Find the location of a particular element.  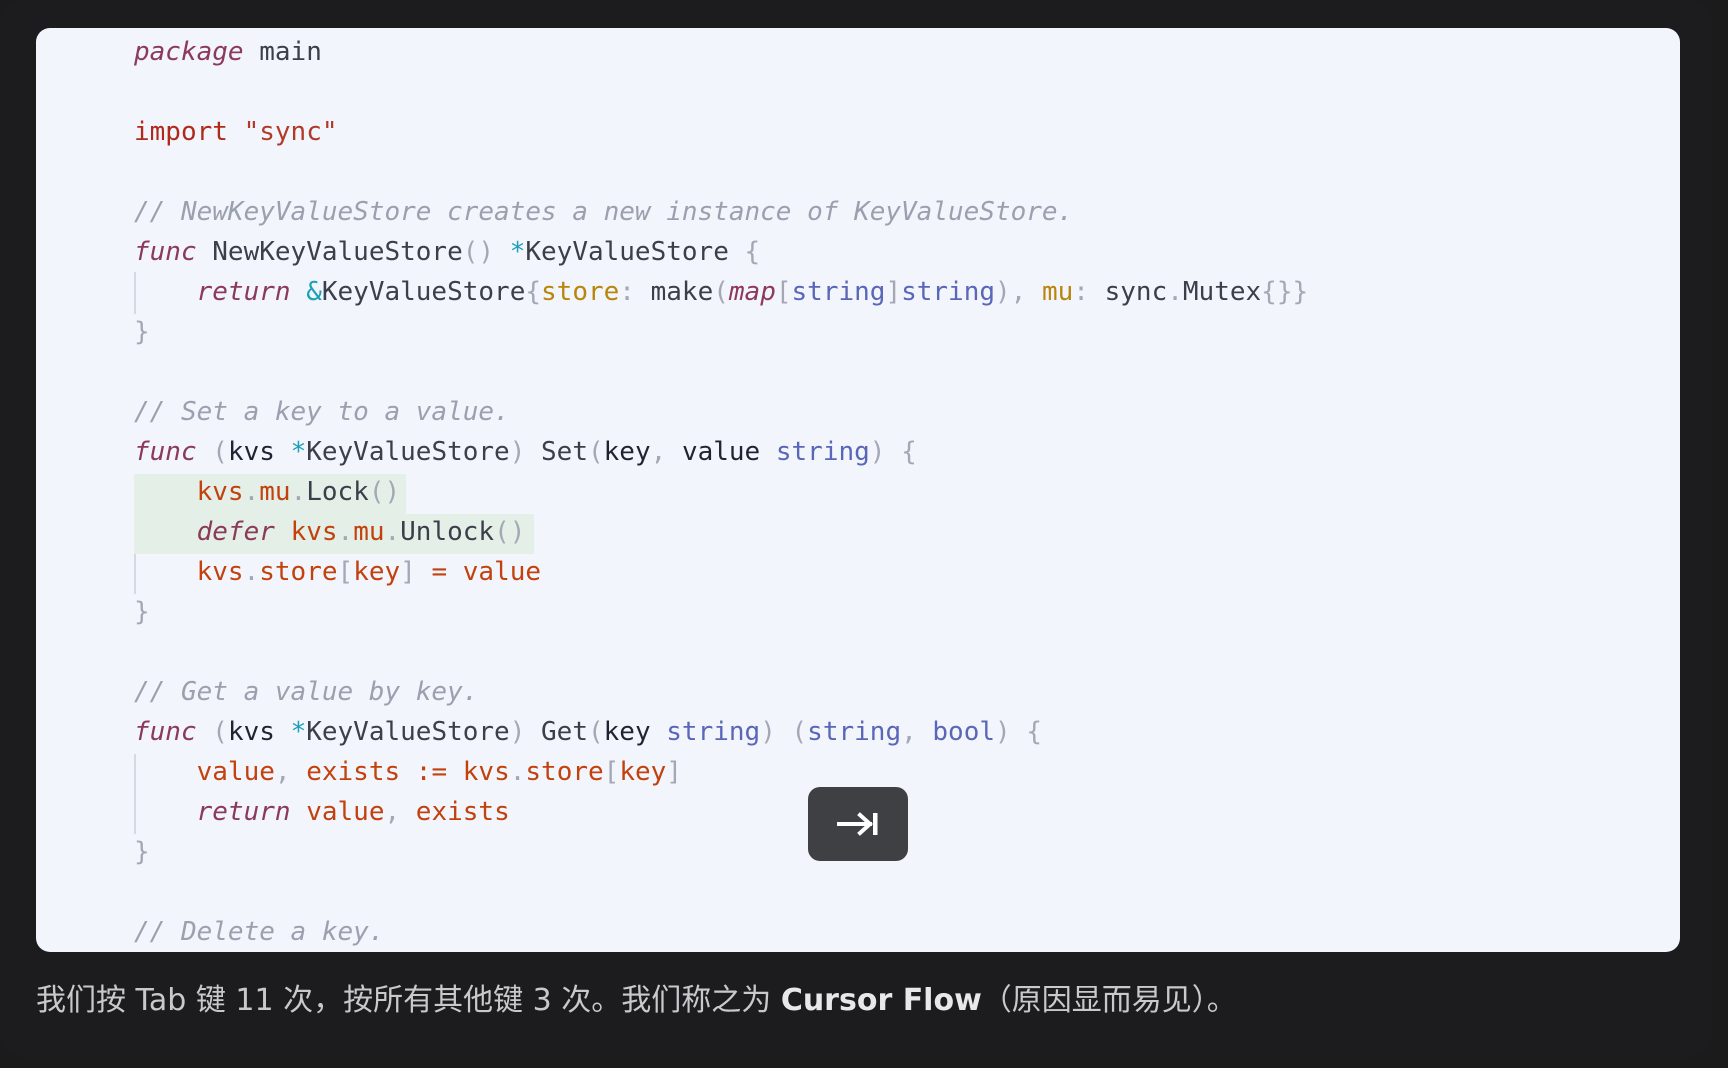

caption-prefix: 我们按 Tab 键 11 次，按所有其他键 3 次。我们称之为 is located at coordinates (408, 1000).